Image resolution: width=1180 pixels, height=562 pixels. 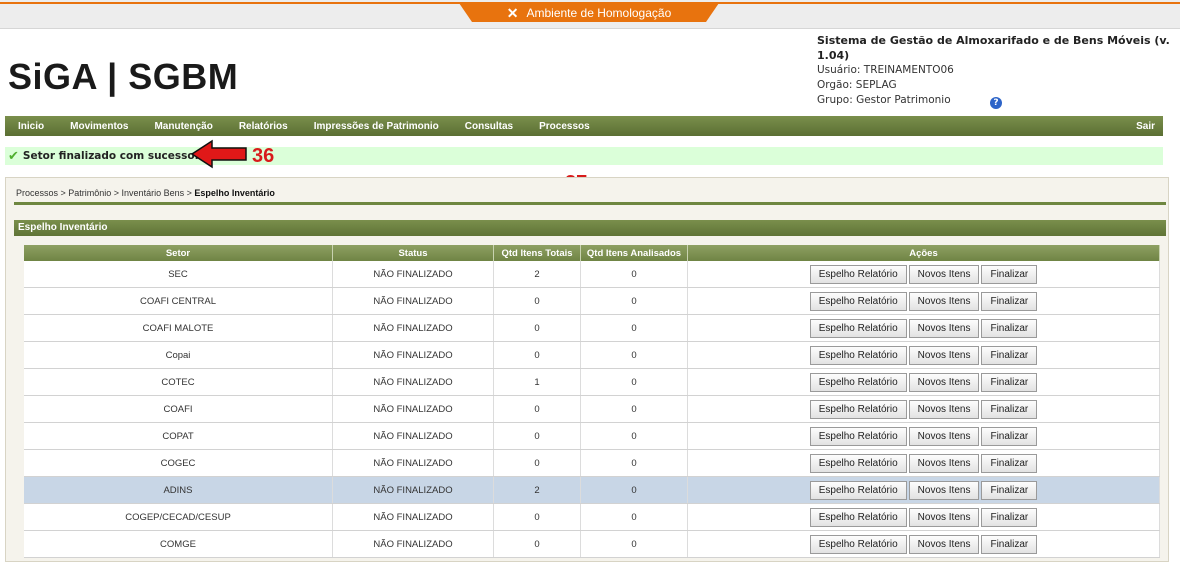 I want to click on col-qtd-analisados: Qtd Itens Analisados, so click(x=634, y=253).